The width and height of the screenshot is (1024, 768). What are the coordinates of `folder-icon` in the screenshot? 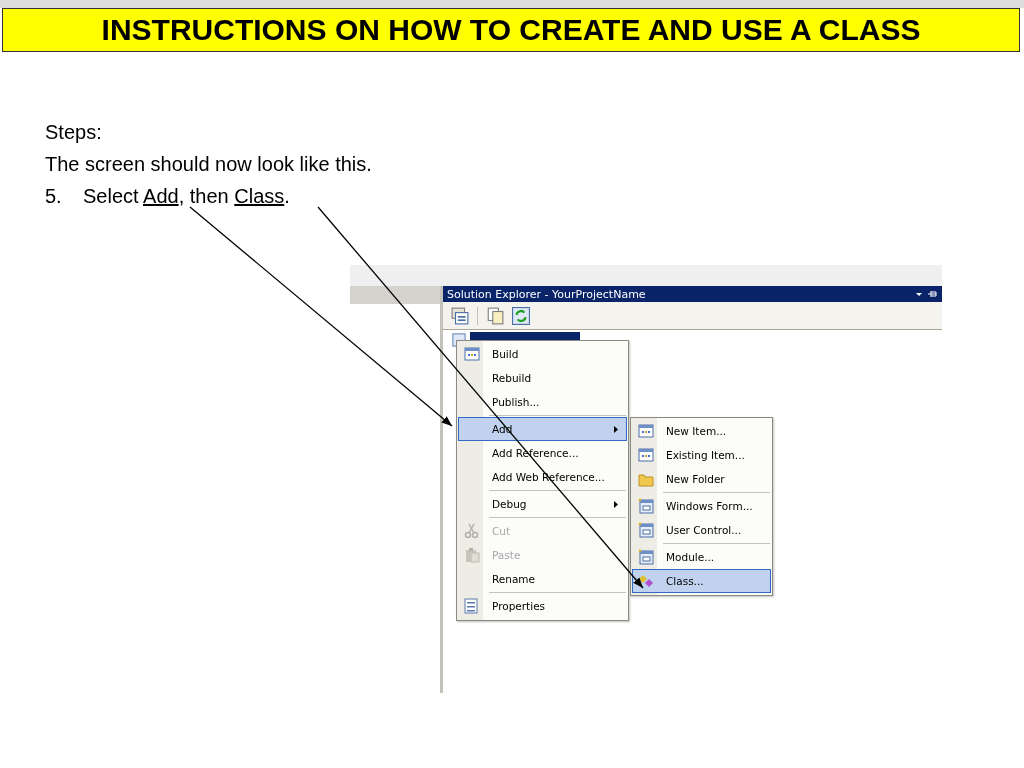 It's located at (646, 479).